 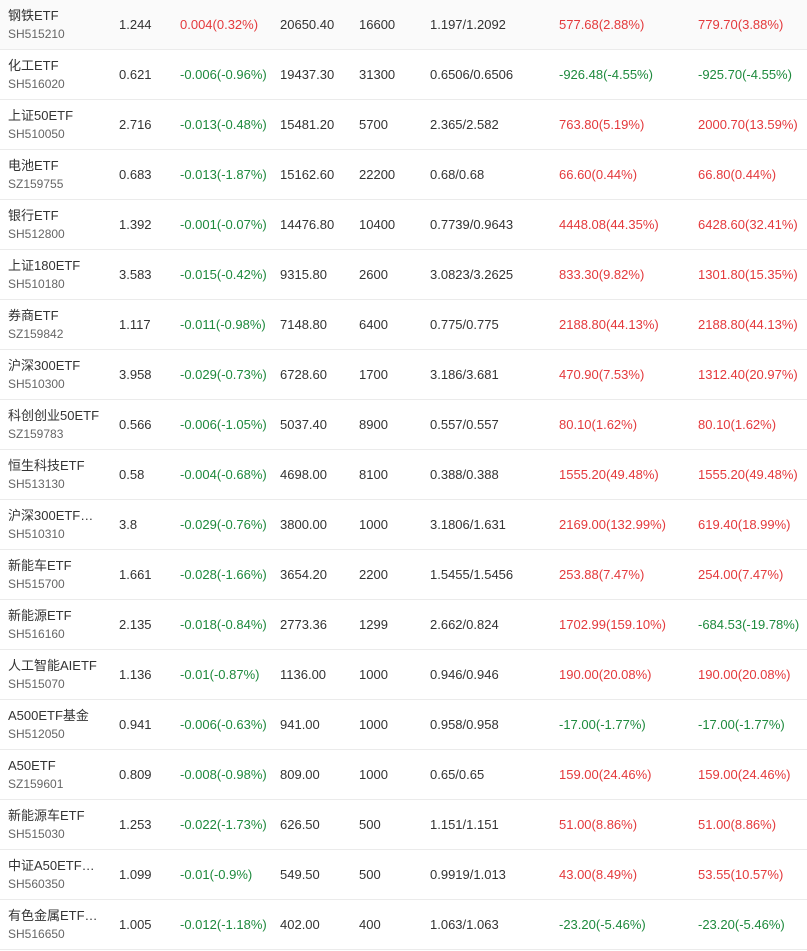 I want to click on fund-code: SH512800, so click(x=36, y=234).